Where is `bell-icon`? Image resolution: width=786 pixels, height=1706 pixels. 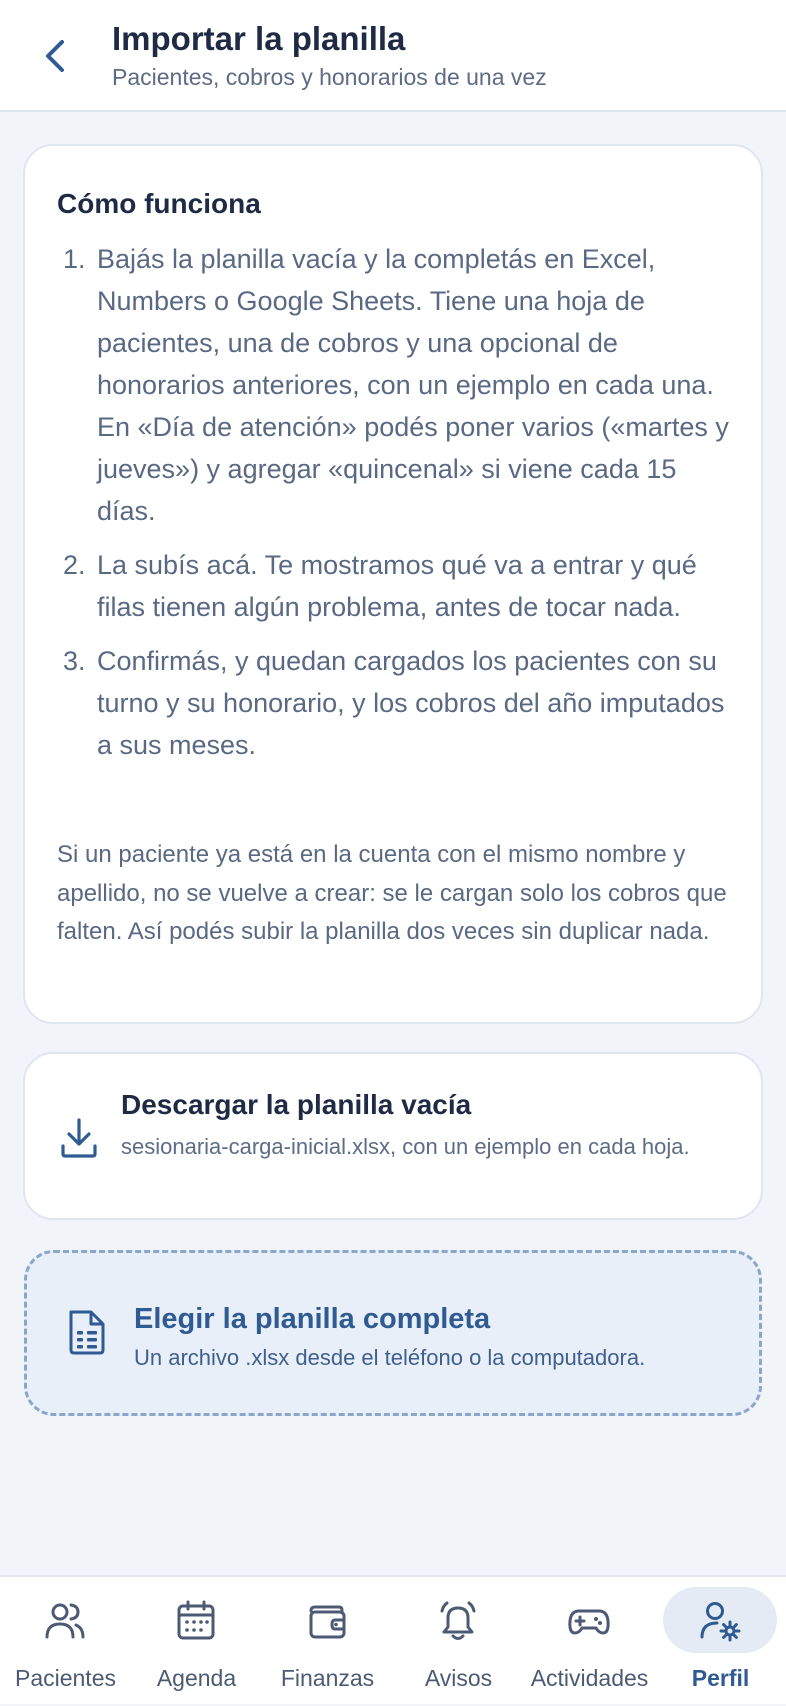 bell-icon is located at coordinates (458, 1620).